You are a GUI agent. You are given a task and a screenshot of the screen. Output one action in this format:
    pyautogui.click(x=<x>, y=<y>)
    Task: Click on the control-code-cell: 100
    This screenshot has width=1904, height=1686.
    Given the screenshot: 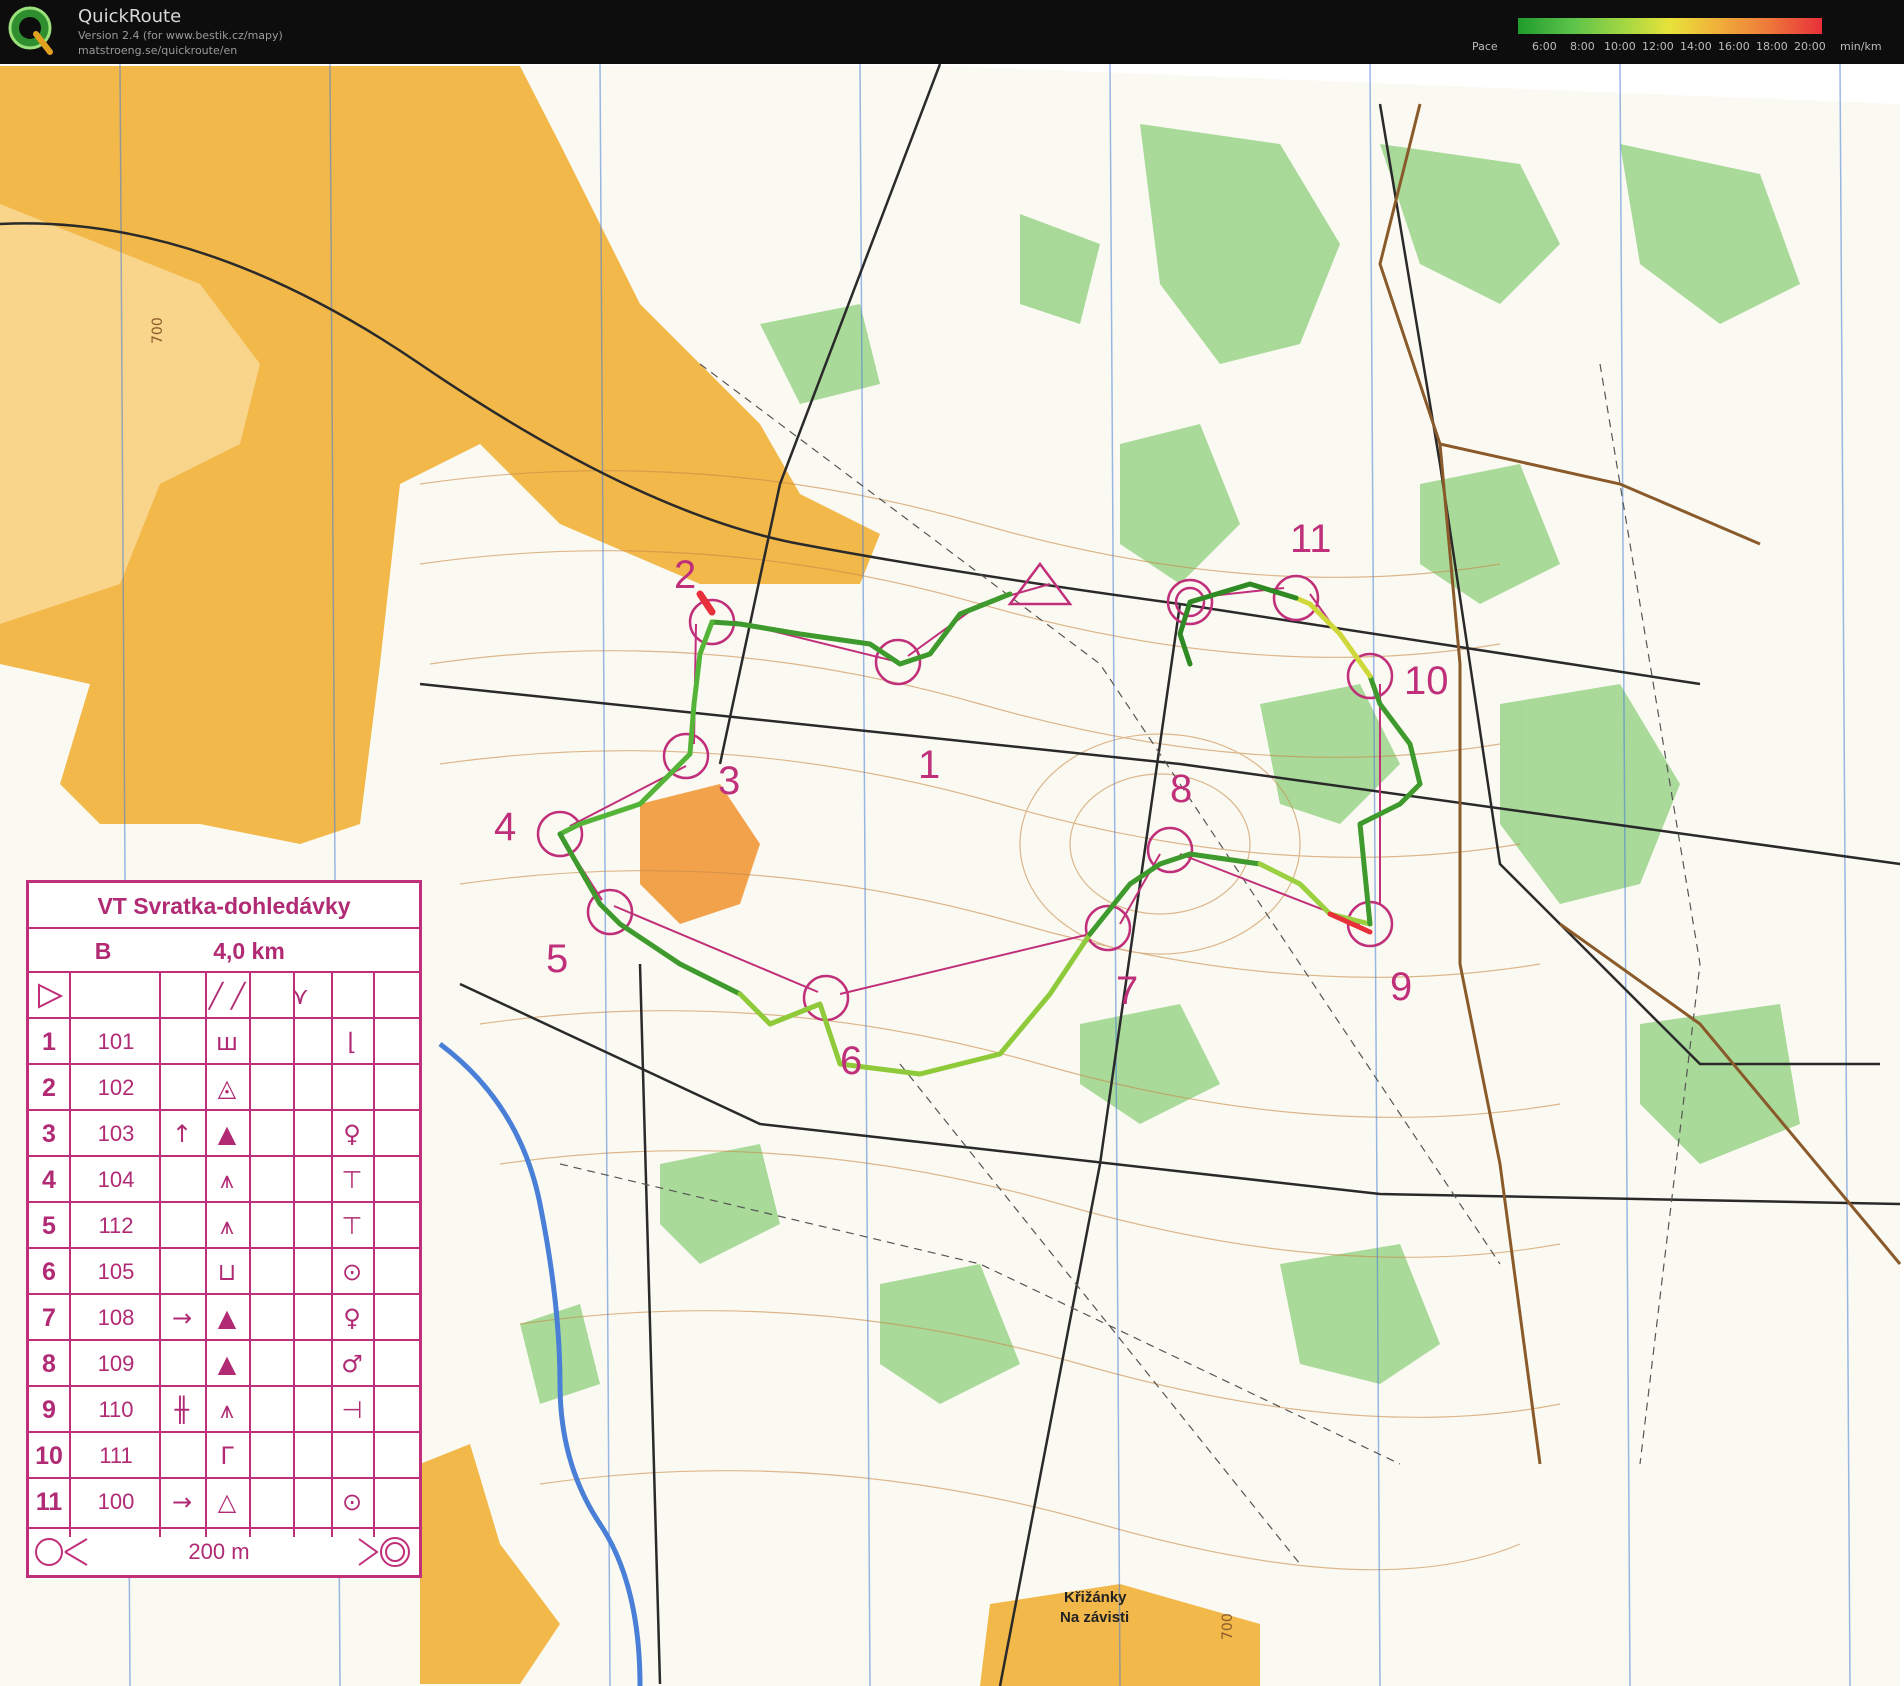 What is the action you would take?
    pyautogui.click(x=116, y=1501)
    